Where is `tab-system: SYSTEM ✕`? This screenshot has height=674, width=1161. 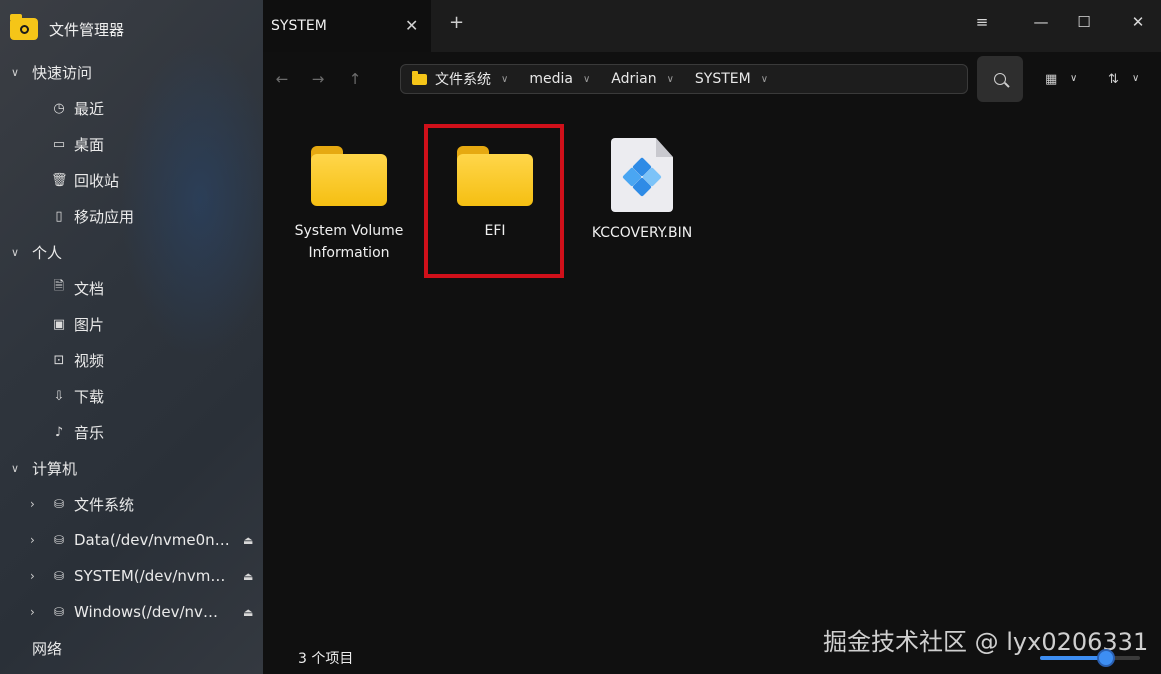 tab-system: SYSTEM ✕ is located at coordinates (347, 26).